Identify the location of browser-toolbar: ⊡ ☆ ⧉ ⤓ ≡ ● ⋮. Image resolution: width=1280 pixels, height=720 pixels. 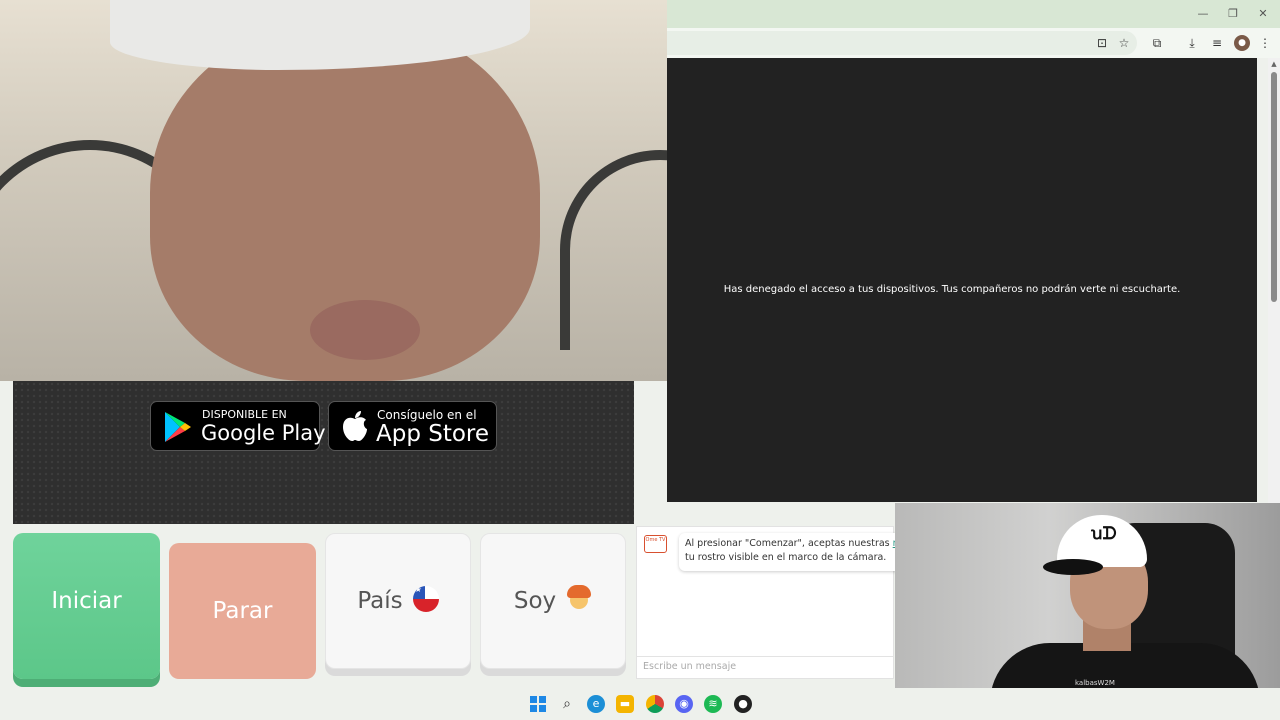
(973, 43).